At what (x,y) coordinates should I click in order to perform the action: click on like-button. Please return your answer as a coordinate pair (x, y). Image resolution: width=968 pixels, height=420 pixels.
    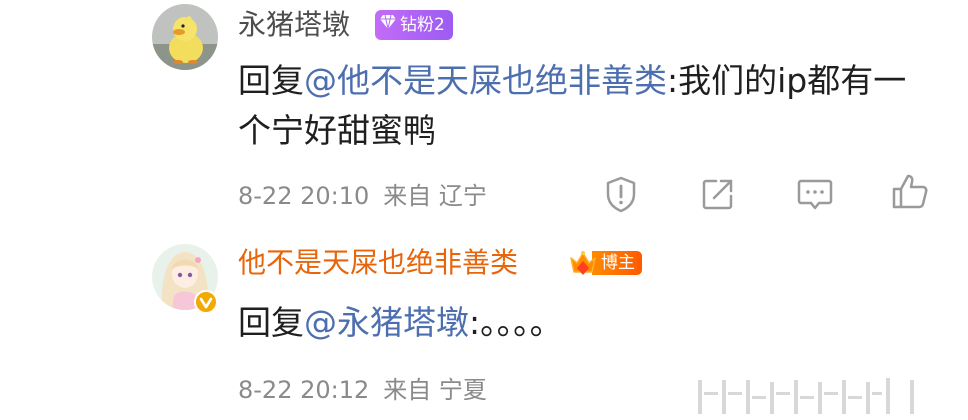
    Looking at the image, I should click on (910, 192).